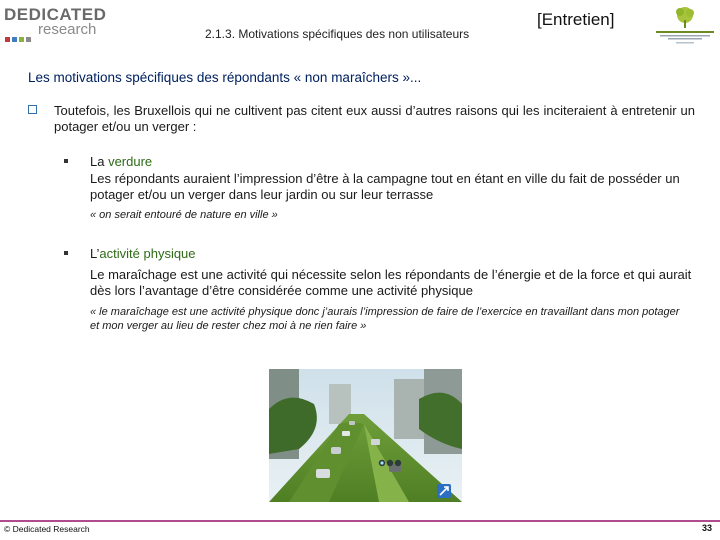  What do you see at coordinates (67, 29) in the screenshot?
I see `logo-bottom-text: research` at bounding box center [67, 29].